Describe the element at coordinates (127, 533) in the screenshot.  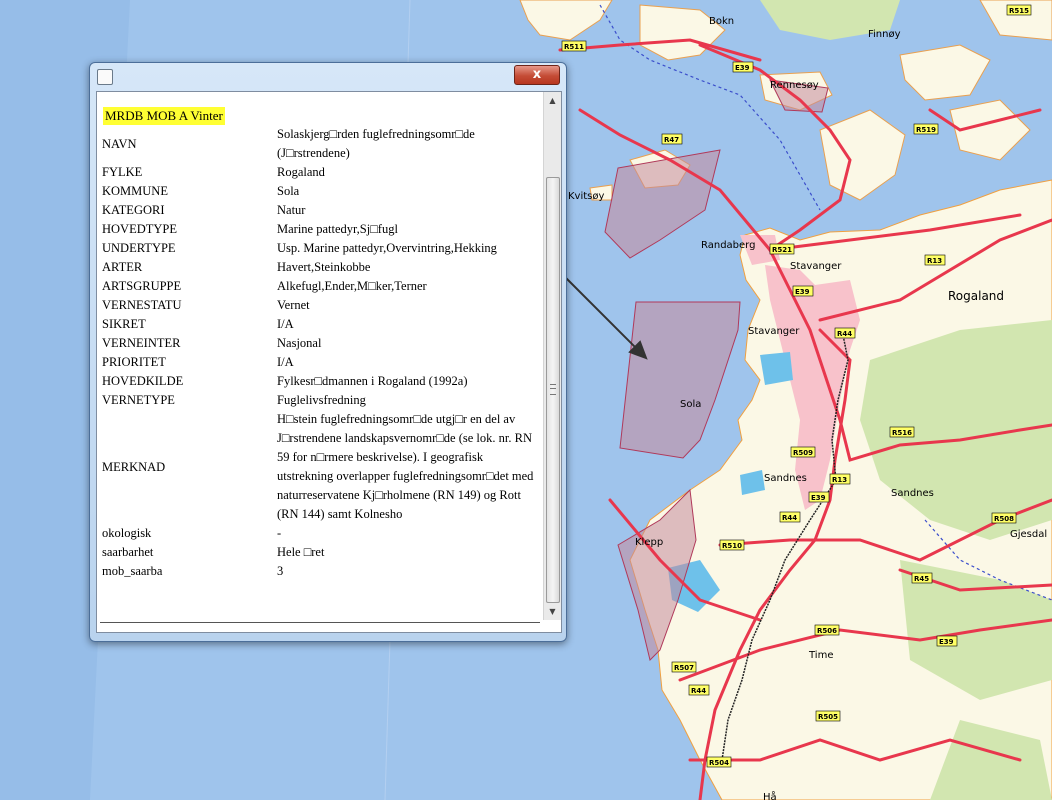
I see `attribute-key: okologisk` at that location.